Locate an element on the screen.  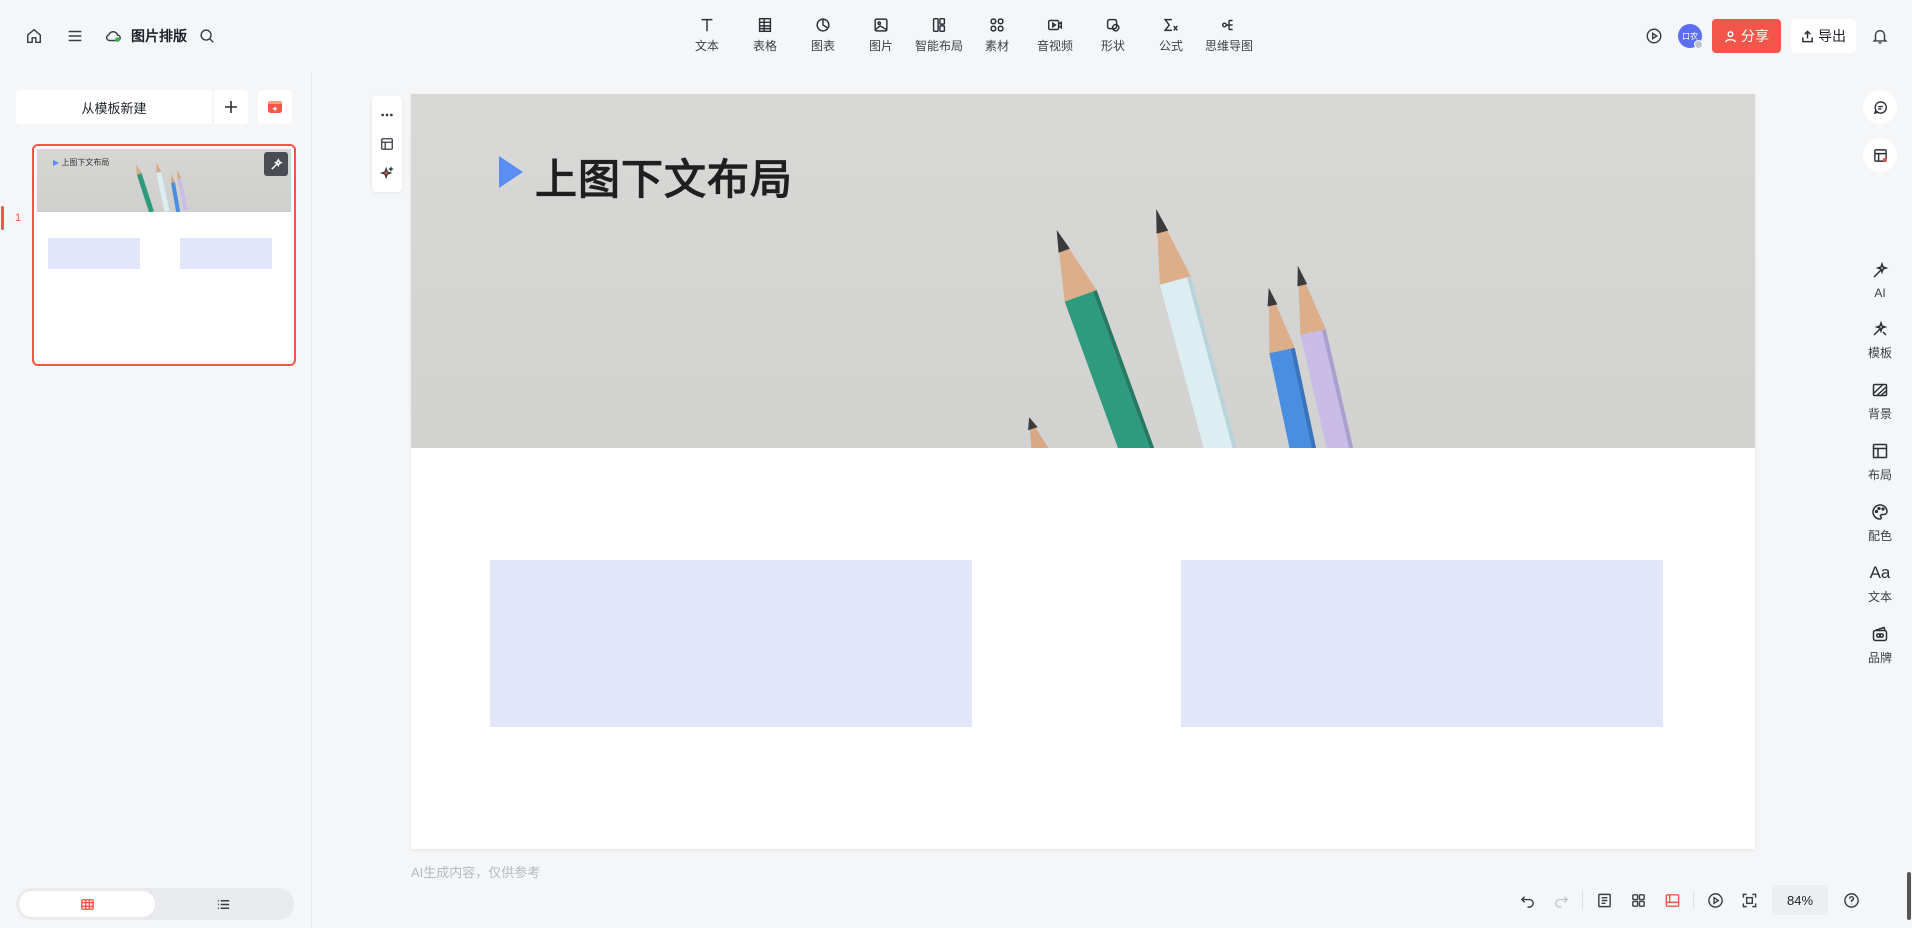
more-dots-icon is located at coordinates (387, 115).